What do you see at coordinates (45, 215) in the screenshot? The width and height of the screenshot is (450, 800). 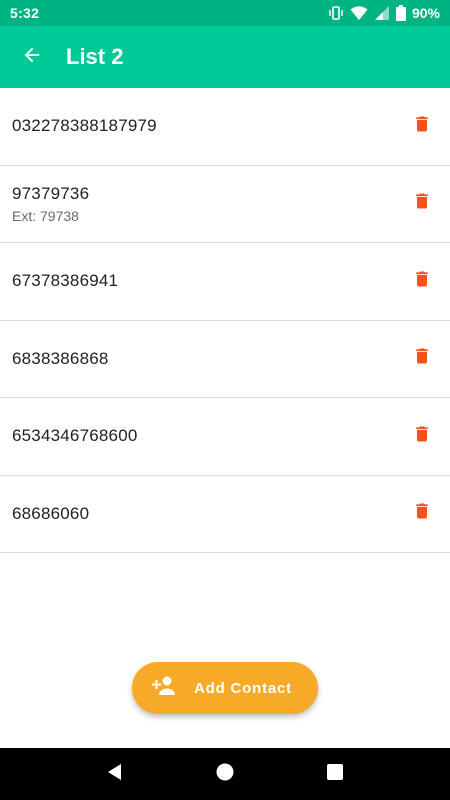 I see `phone-extension: Ext: 79738` at bounding box center [45, 215].